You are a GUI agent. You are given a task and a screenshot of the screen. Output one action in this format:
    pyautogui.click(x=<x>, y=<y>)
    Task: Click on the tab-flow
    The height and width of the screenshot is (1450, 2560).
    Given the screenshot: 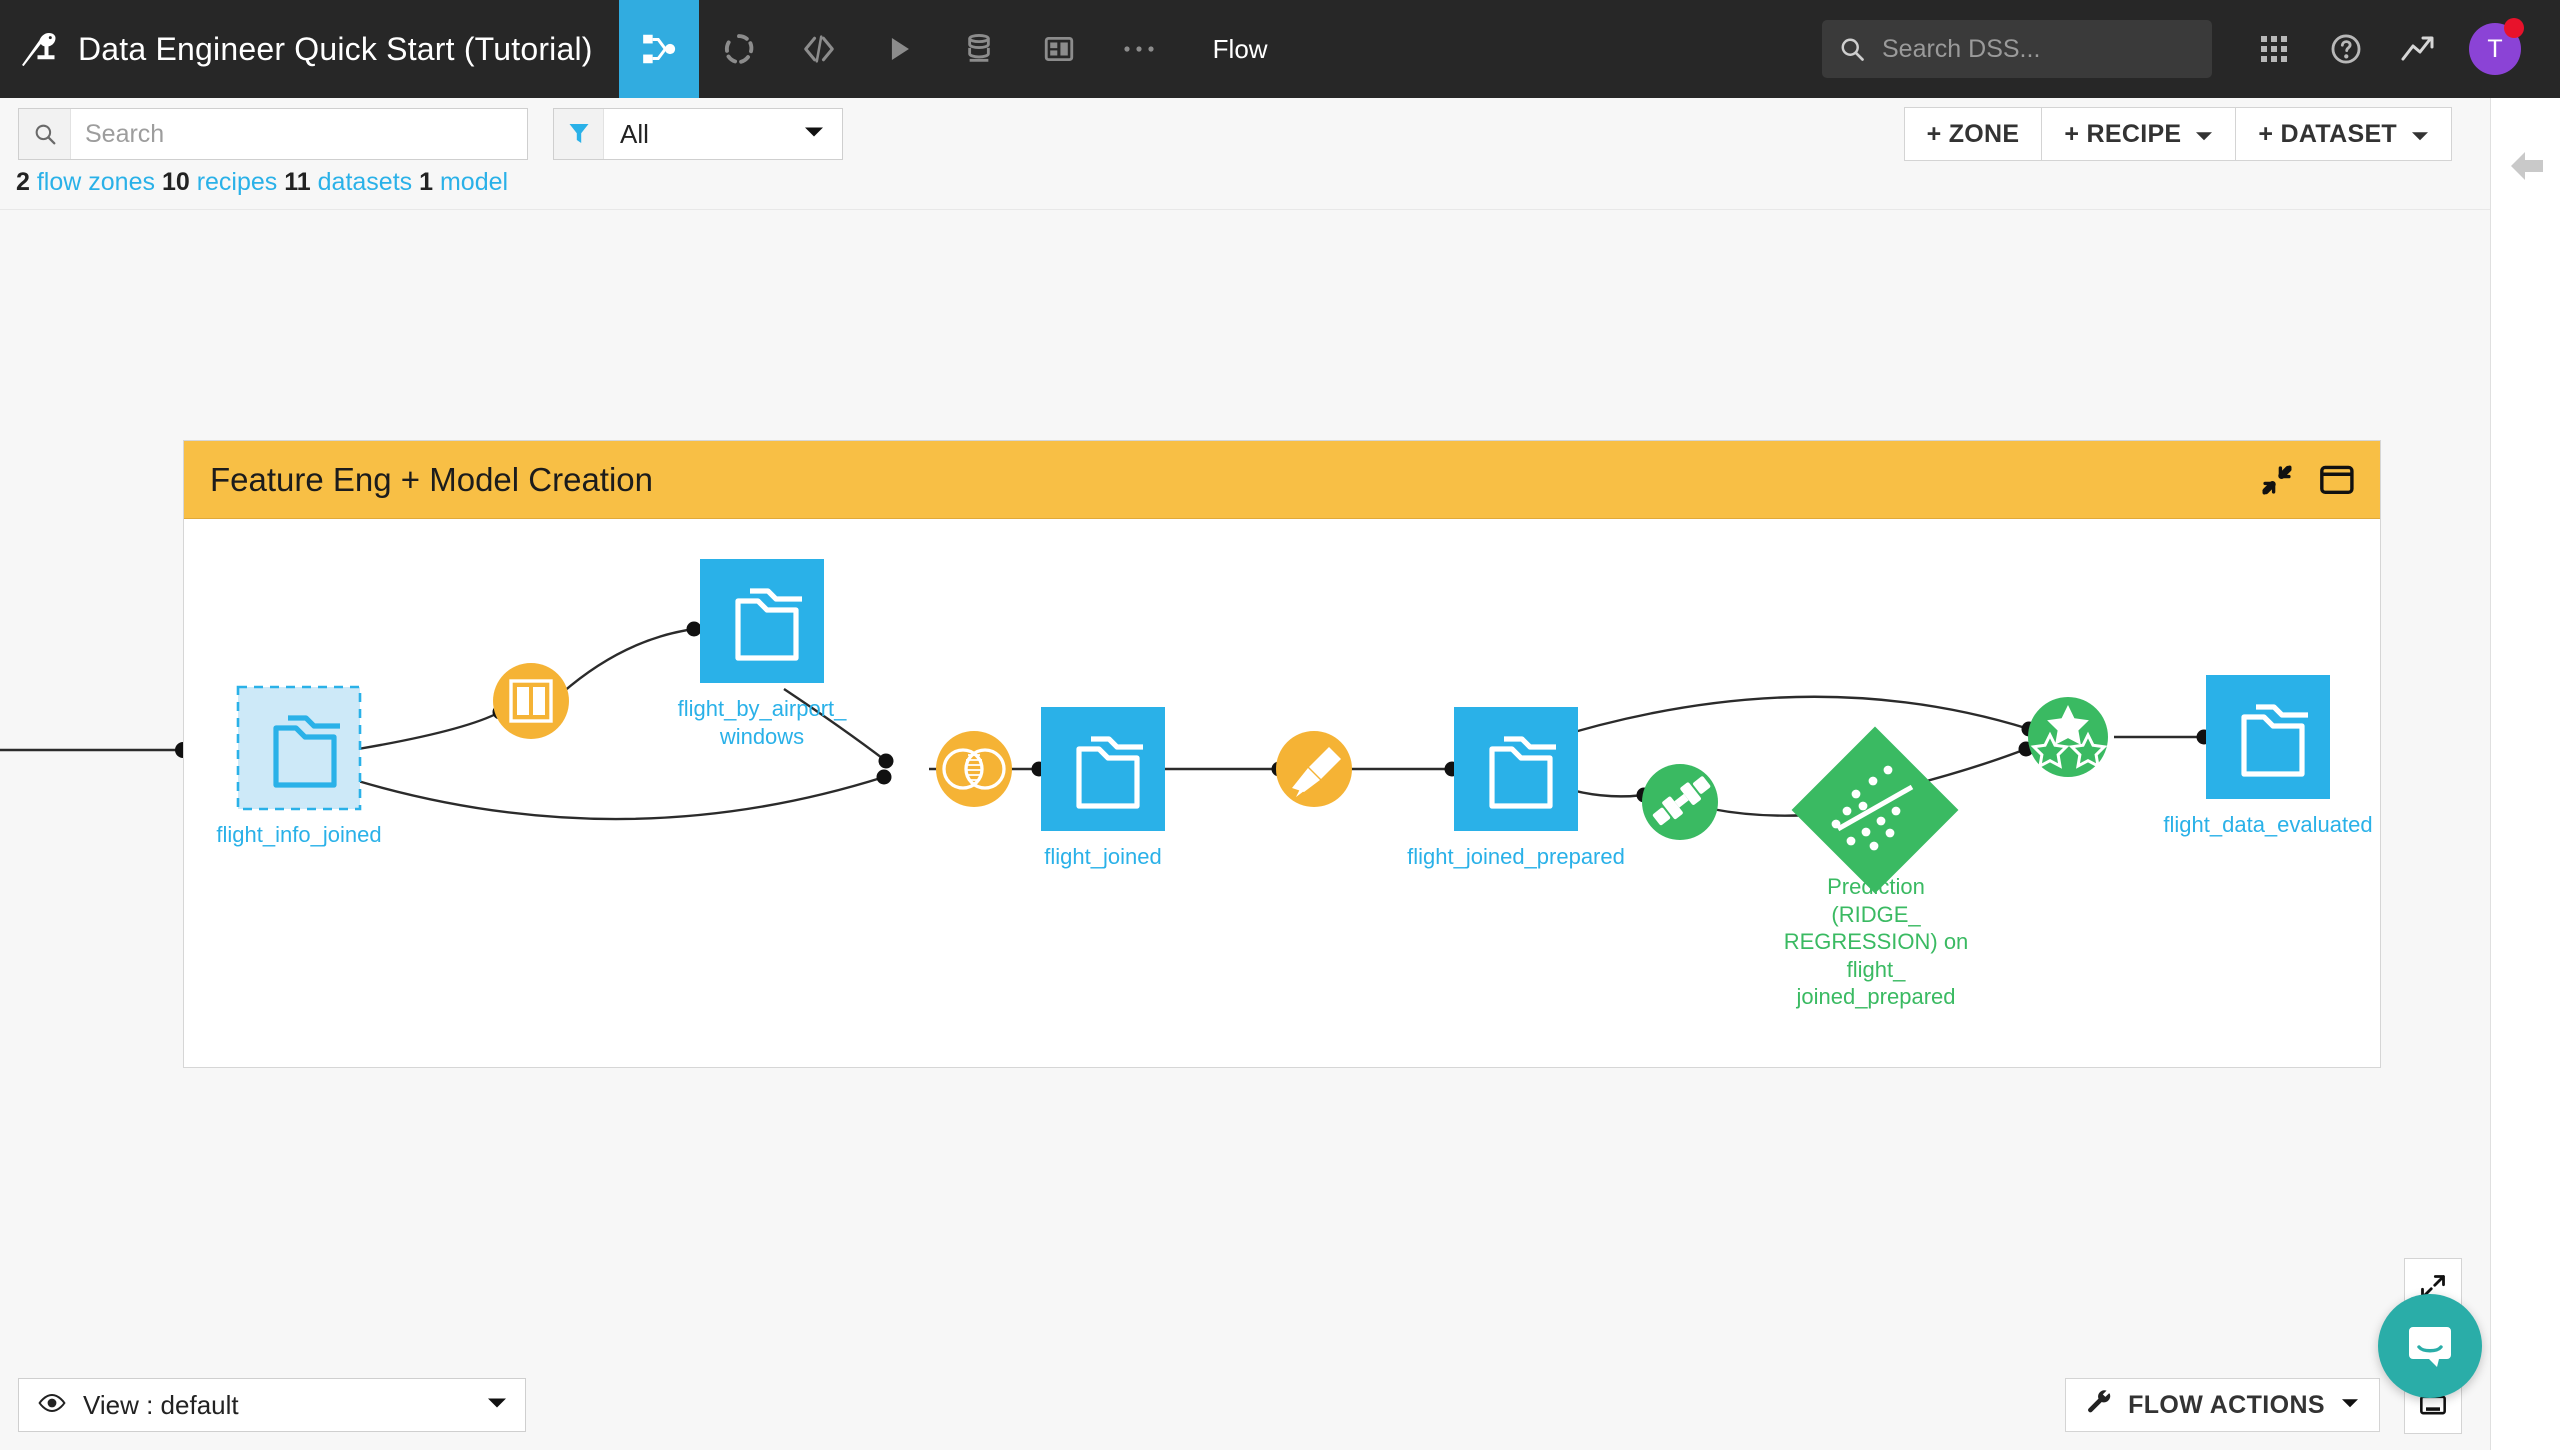 What is the action you would take?
    pyautogui.click(x=658, y=49)
    